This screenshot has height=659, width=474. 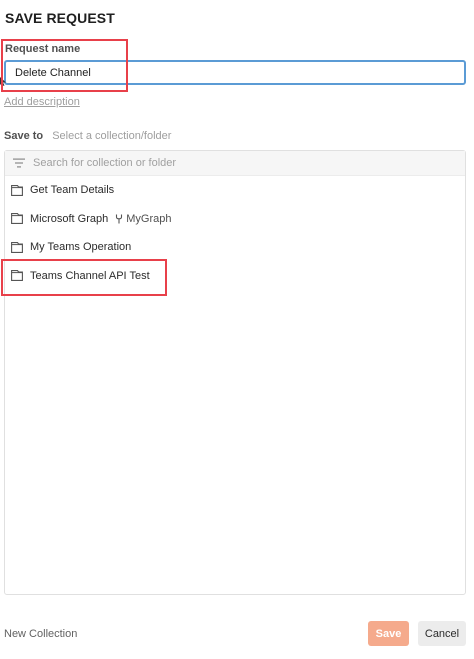 What do you see at coordinates (69, 218) in the screenshot?
I see `collection-item-label: Microsoft Graph` at bounding box center [69, 218].